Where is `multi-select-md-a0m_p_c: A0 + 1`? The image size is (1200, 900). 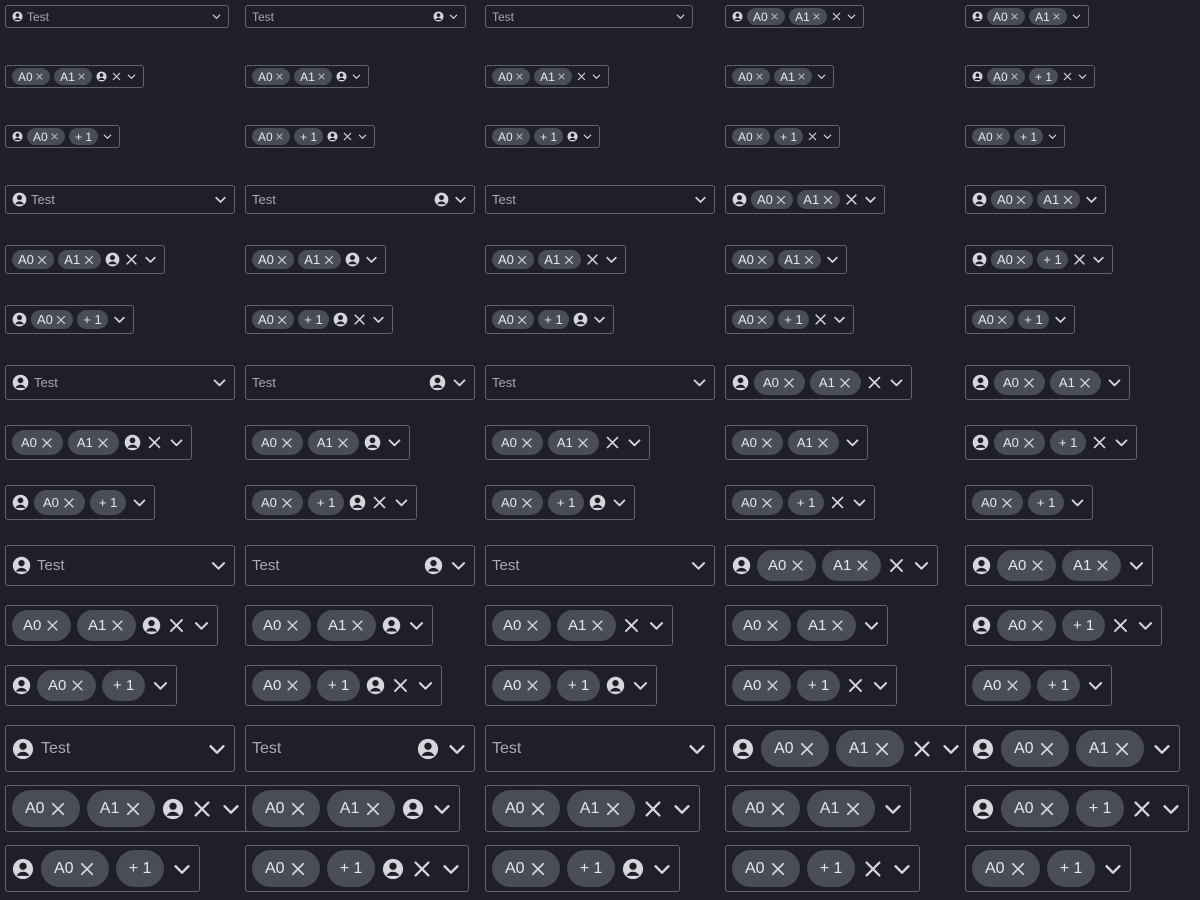
multi-select-md-a0m_p_c: A0 + 1 is located at coordinates (560, 502).